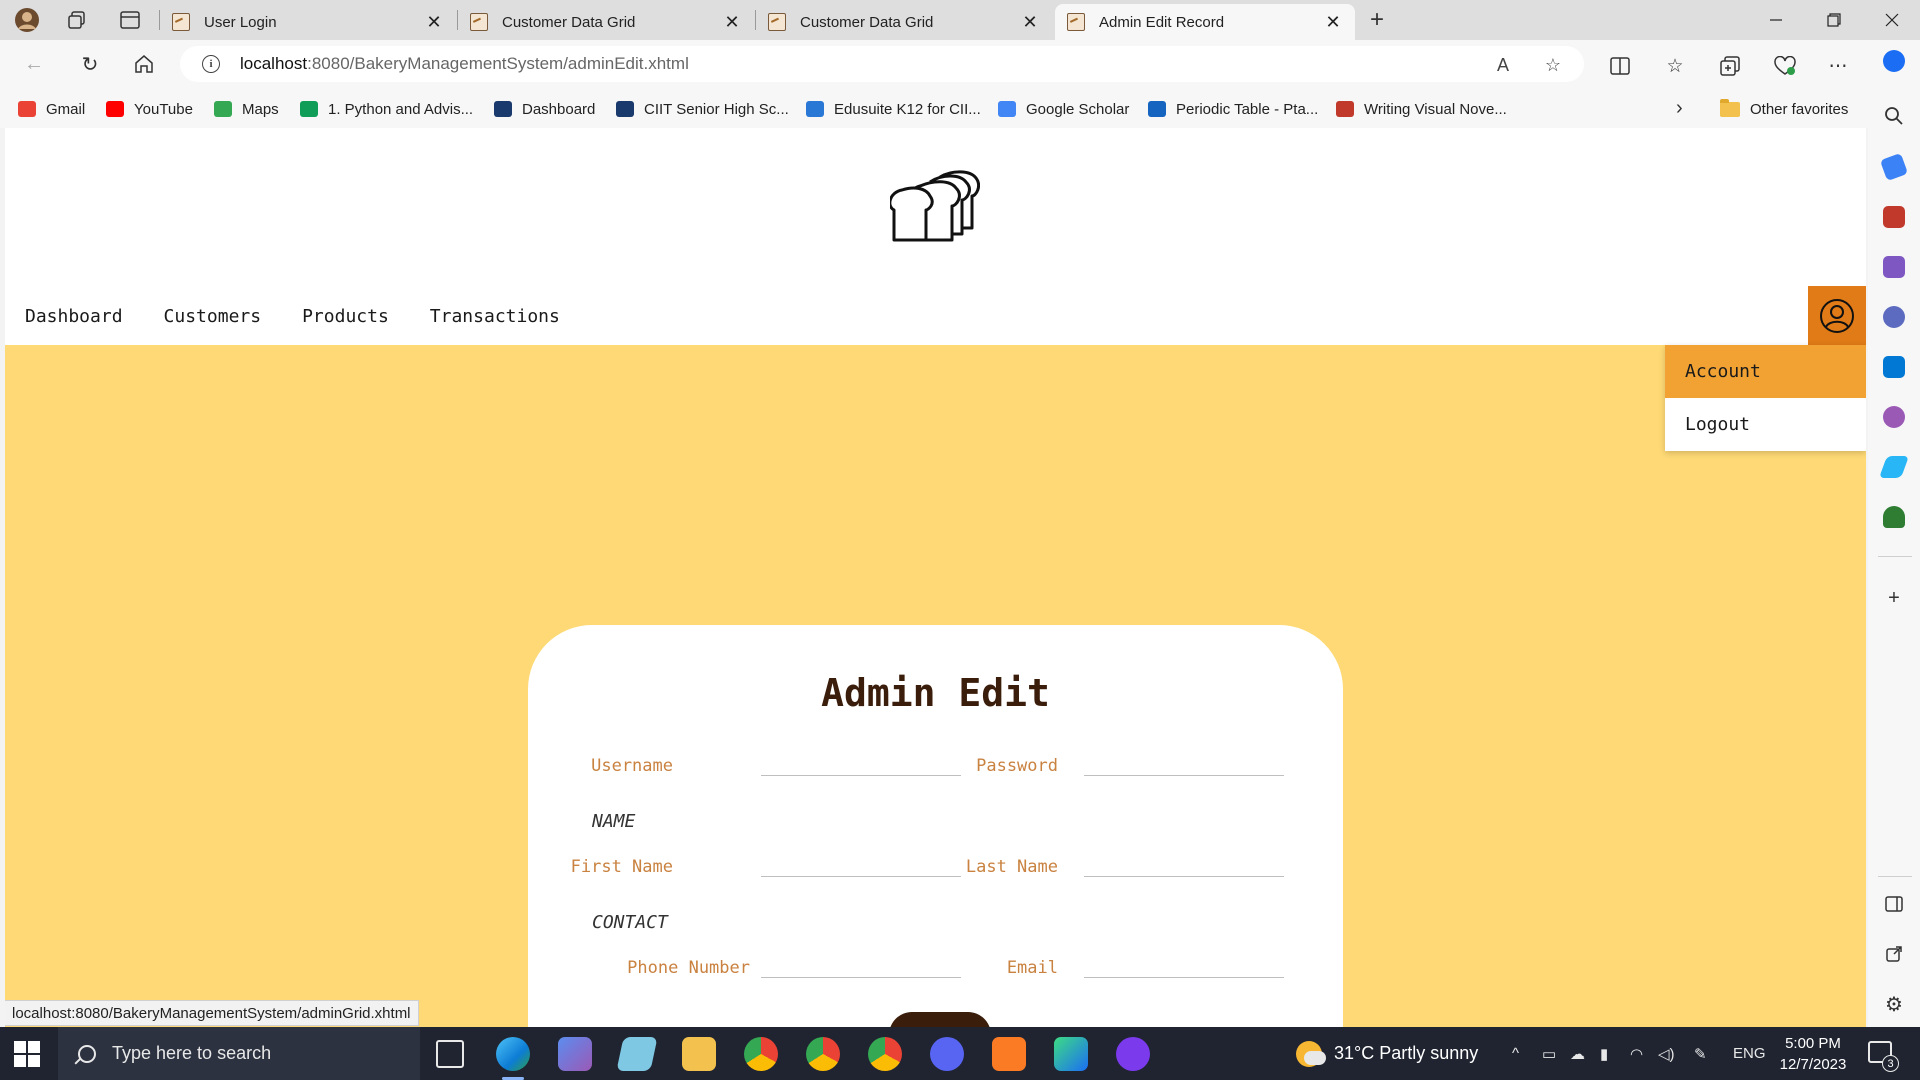  I want to click on nav-products: Products, so click(345, 316).